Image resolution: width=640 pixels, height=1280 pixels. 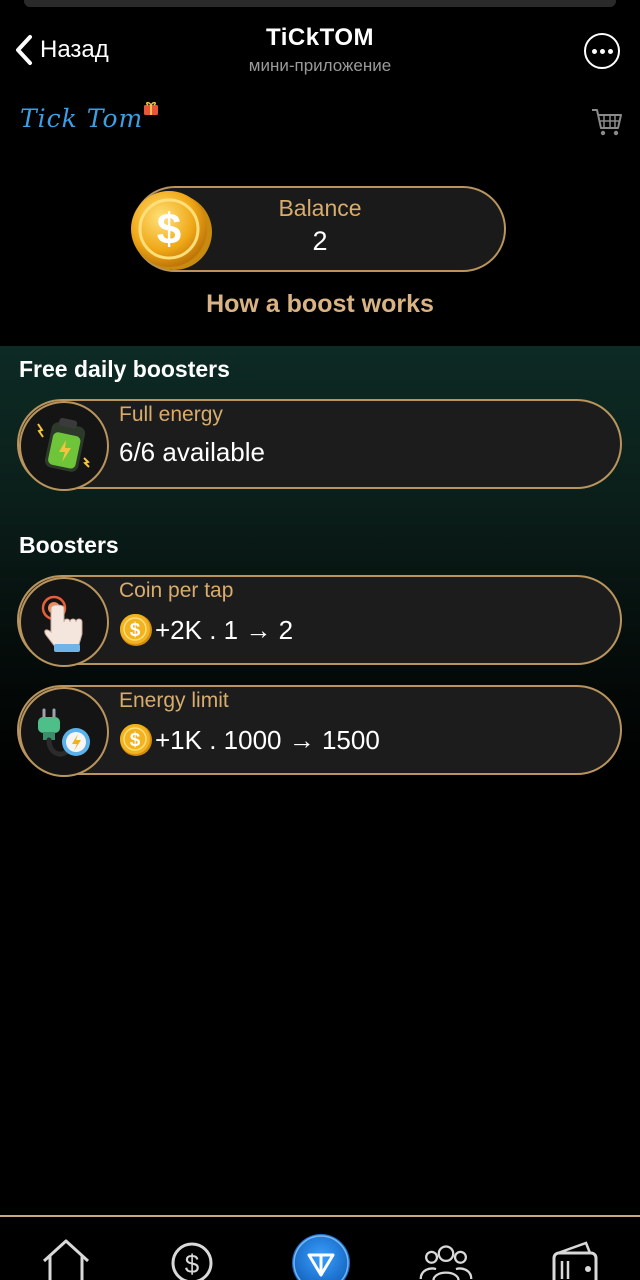 I want to click on telegram-header: Назад TiCkTOM мини-приложение, so click(x=320, y=49).